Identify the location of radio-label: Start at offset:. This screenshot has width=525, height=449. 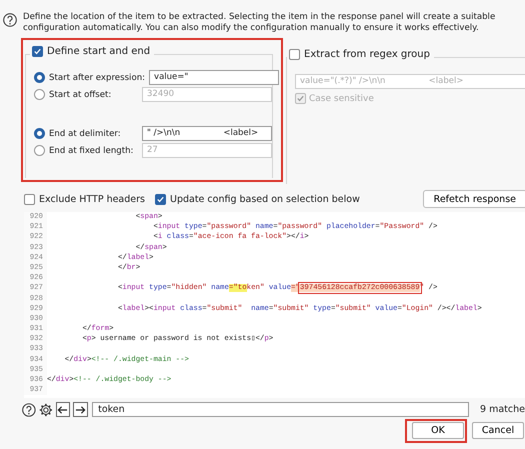
(80, 95).